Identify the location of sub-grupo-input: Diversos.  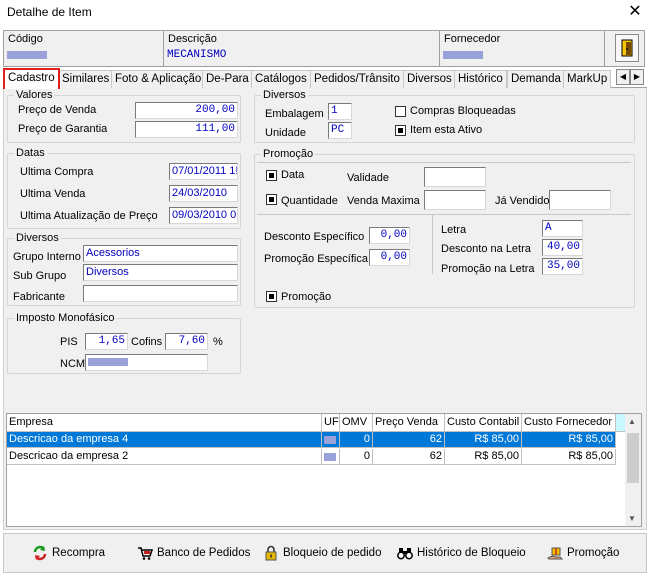
(160, 272).